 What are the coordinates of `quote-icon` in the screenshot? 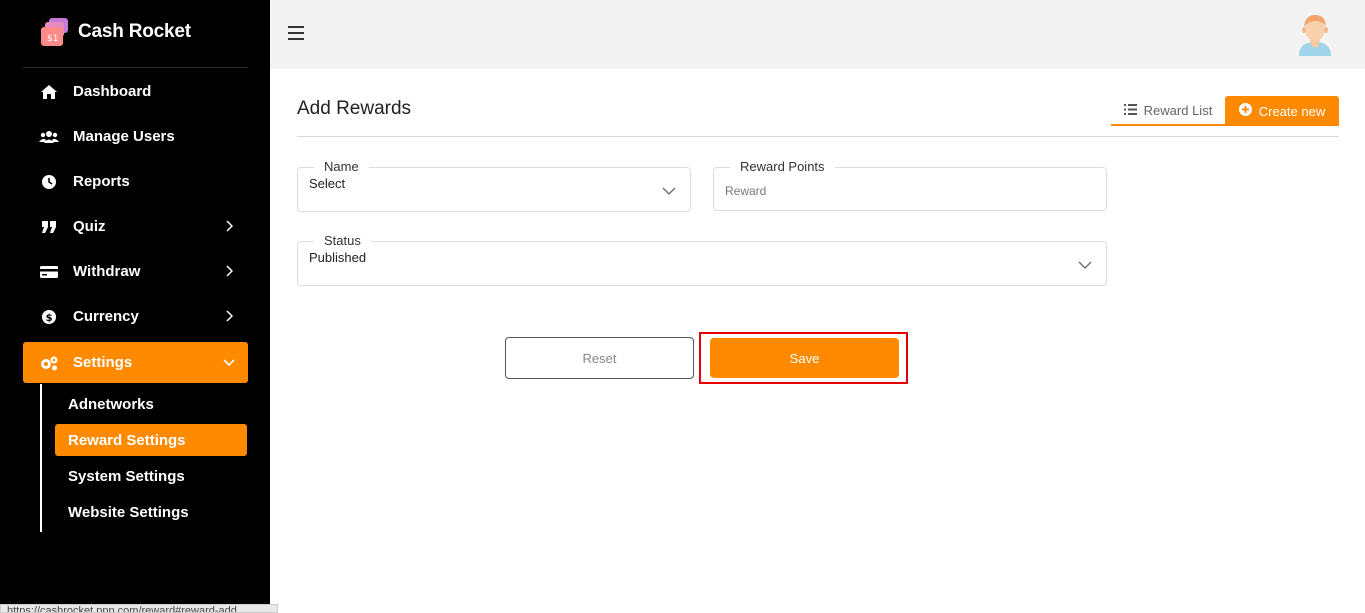 It's located at (49, 227).